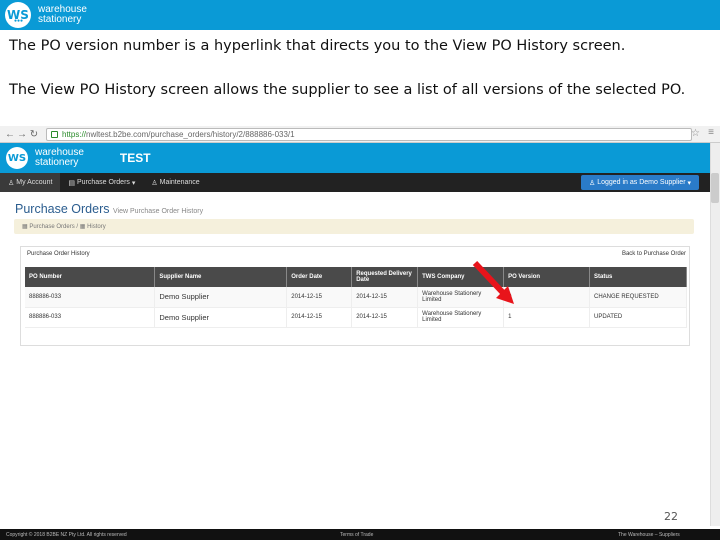  What do you see at coordinates (711, 132) in the screenshot?
I see `browser-menu-icon: ≡` at bounding box center [711, 132].